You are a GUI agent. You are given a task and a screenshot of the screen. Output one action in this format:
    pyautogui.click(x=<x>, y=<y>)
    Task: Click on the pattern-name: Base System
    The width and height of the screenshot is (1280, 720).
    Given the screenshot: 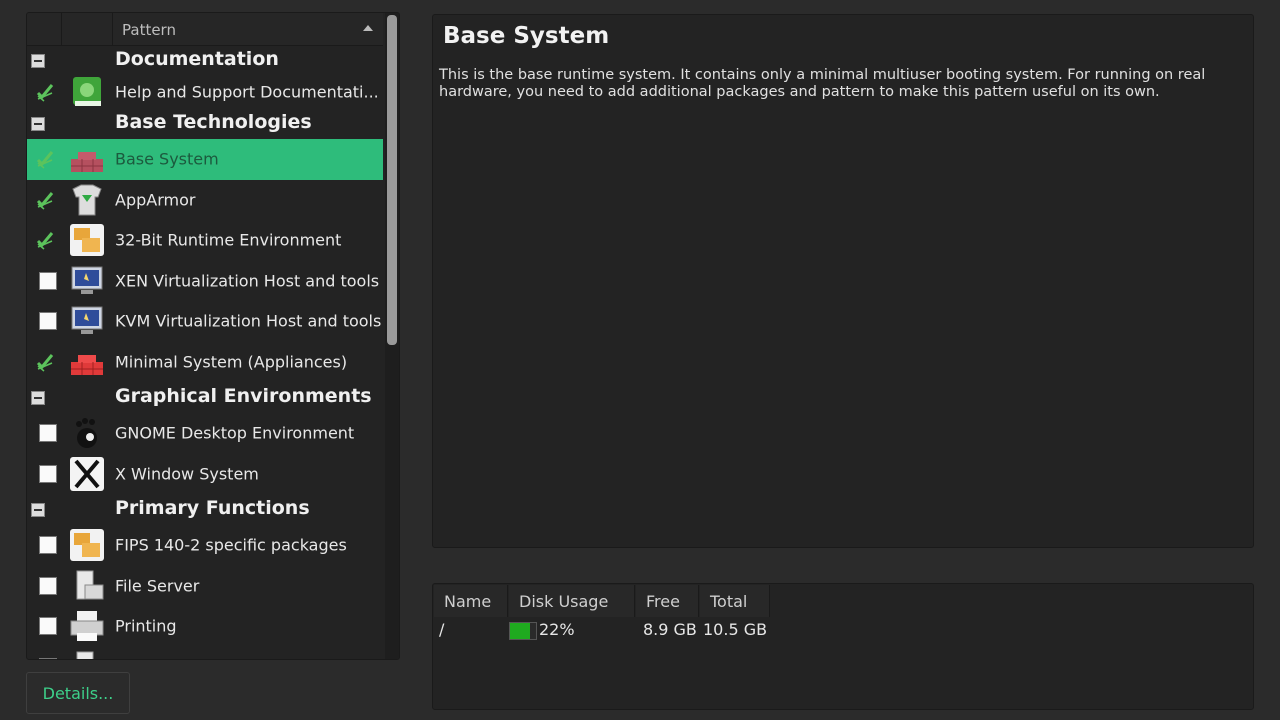 What is the action you would take?
    pyautogui.click(x=167, y=159)
    